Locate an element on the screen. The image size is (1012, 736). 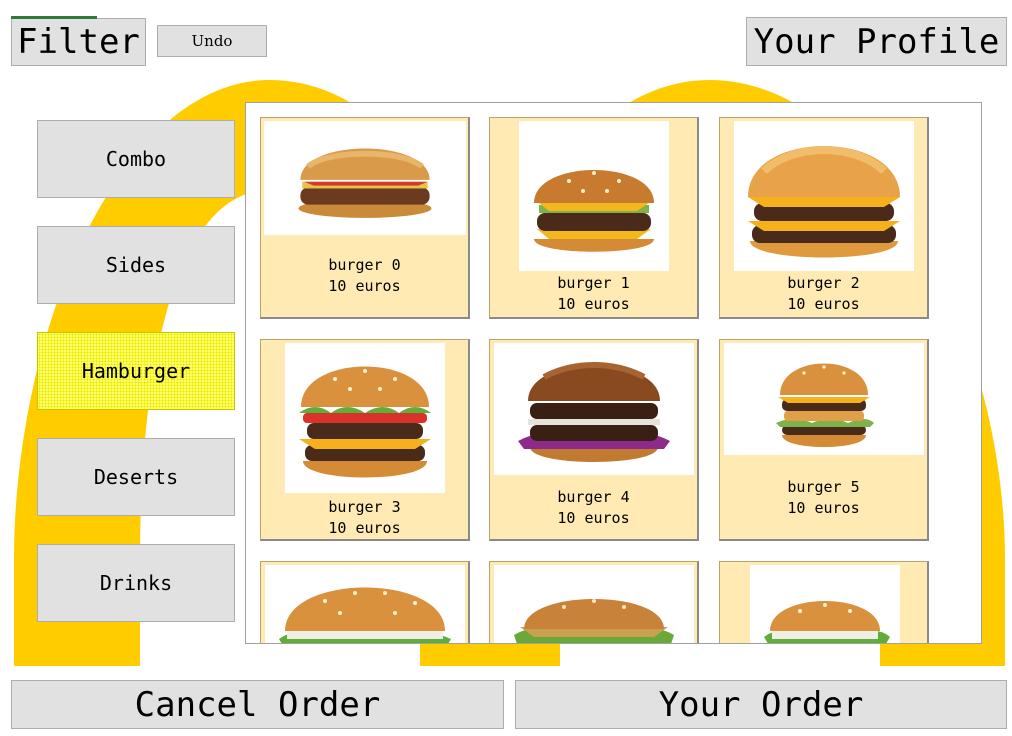
category-deserts-button: Deserts is located at coordinates (136, 477).